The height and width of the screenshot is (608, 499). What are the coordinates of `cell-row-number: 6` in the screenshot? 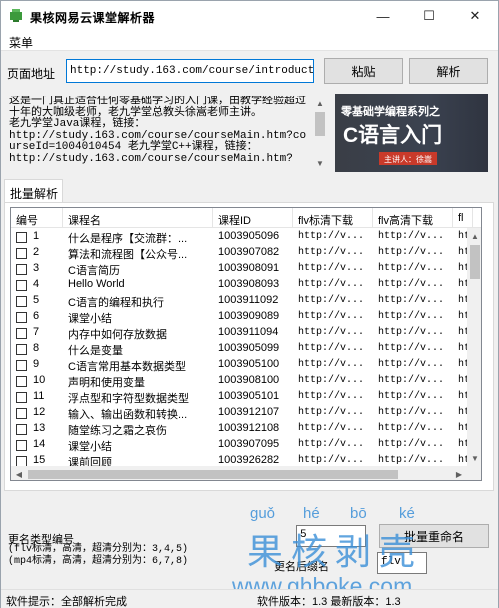 It's located at (36, 316).